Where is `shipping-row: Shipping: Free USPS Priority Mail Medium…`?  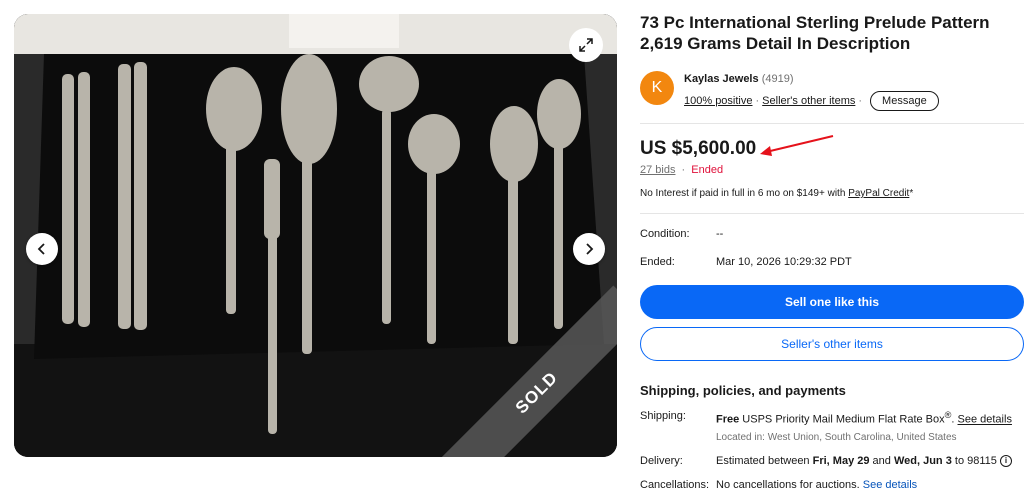 shipping-row: Shipping: Free USPS Priority Mail Medium… is located at coordinates (826, 426).